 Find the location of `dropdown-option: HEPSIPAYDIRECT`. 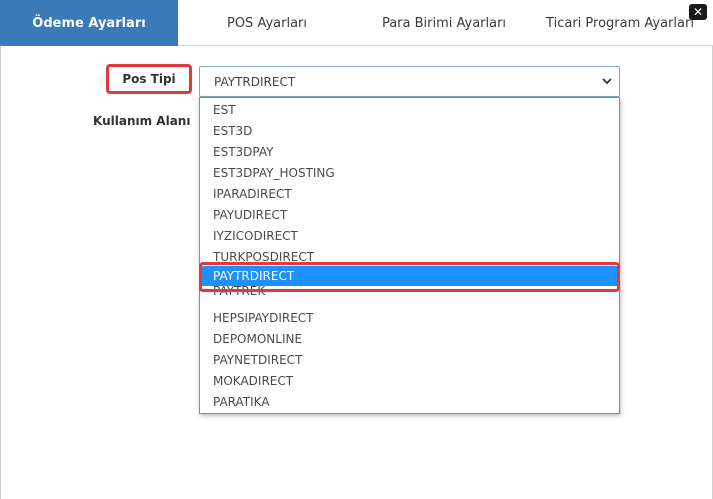

dropdown-option: HEPSIPAYDIRECT is located at coordinates (409, 318).